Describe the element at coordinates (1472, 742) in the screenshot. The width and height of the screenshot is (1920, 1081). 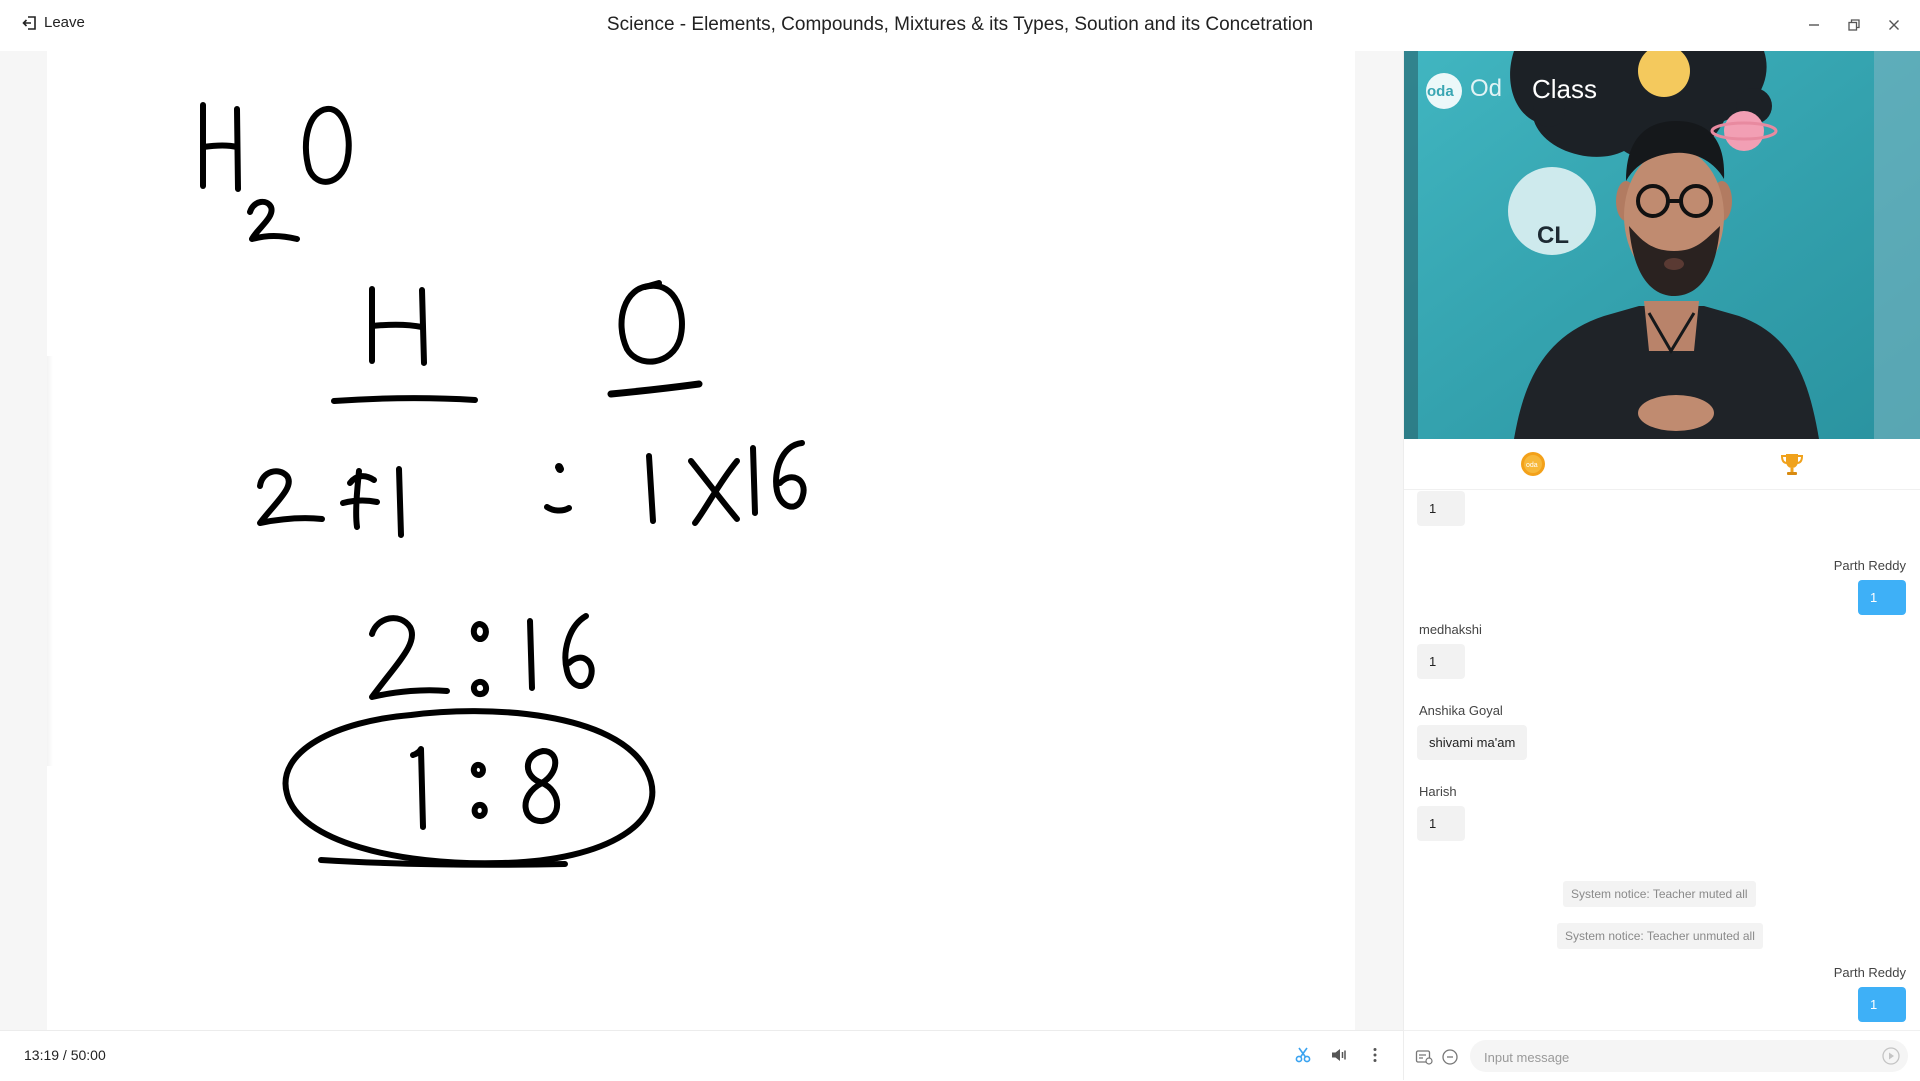
I see `chat-bubble: shivami ma'am` at that location.